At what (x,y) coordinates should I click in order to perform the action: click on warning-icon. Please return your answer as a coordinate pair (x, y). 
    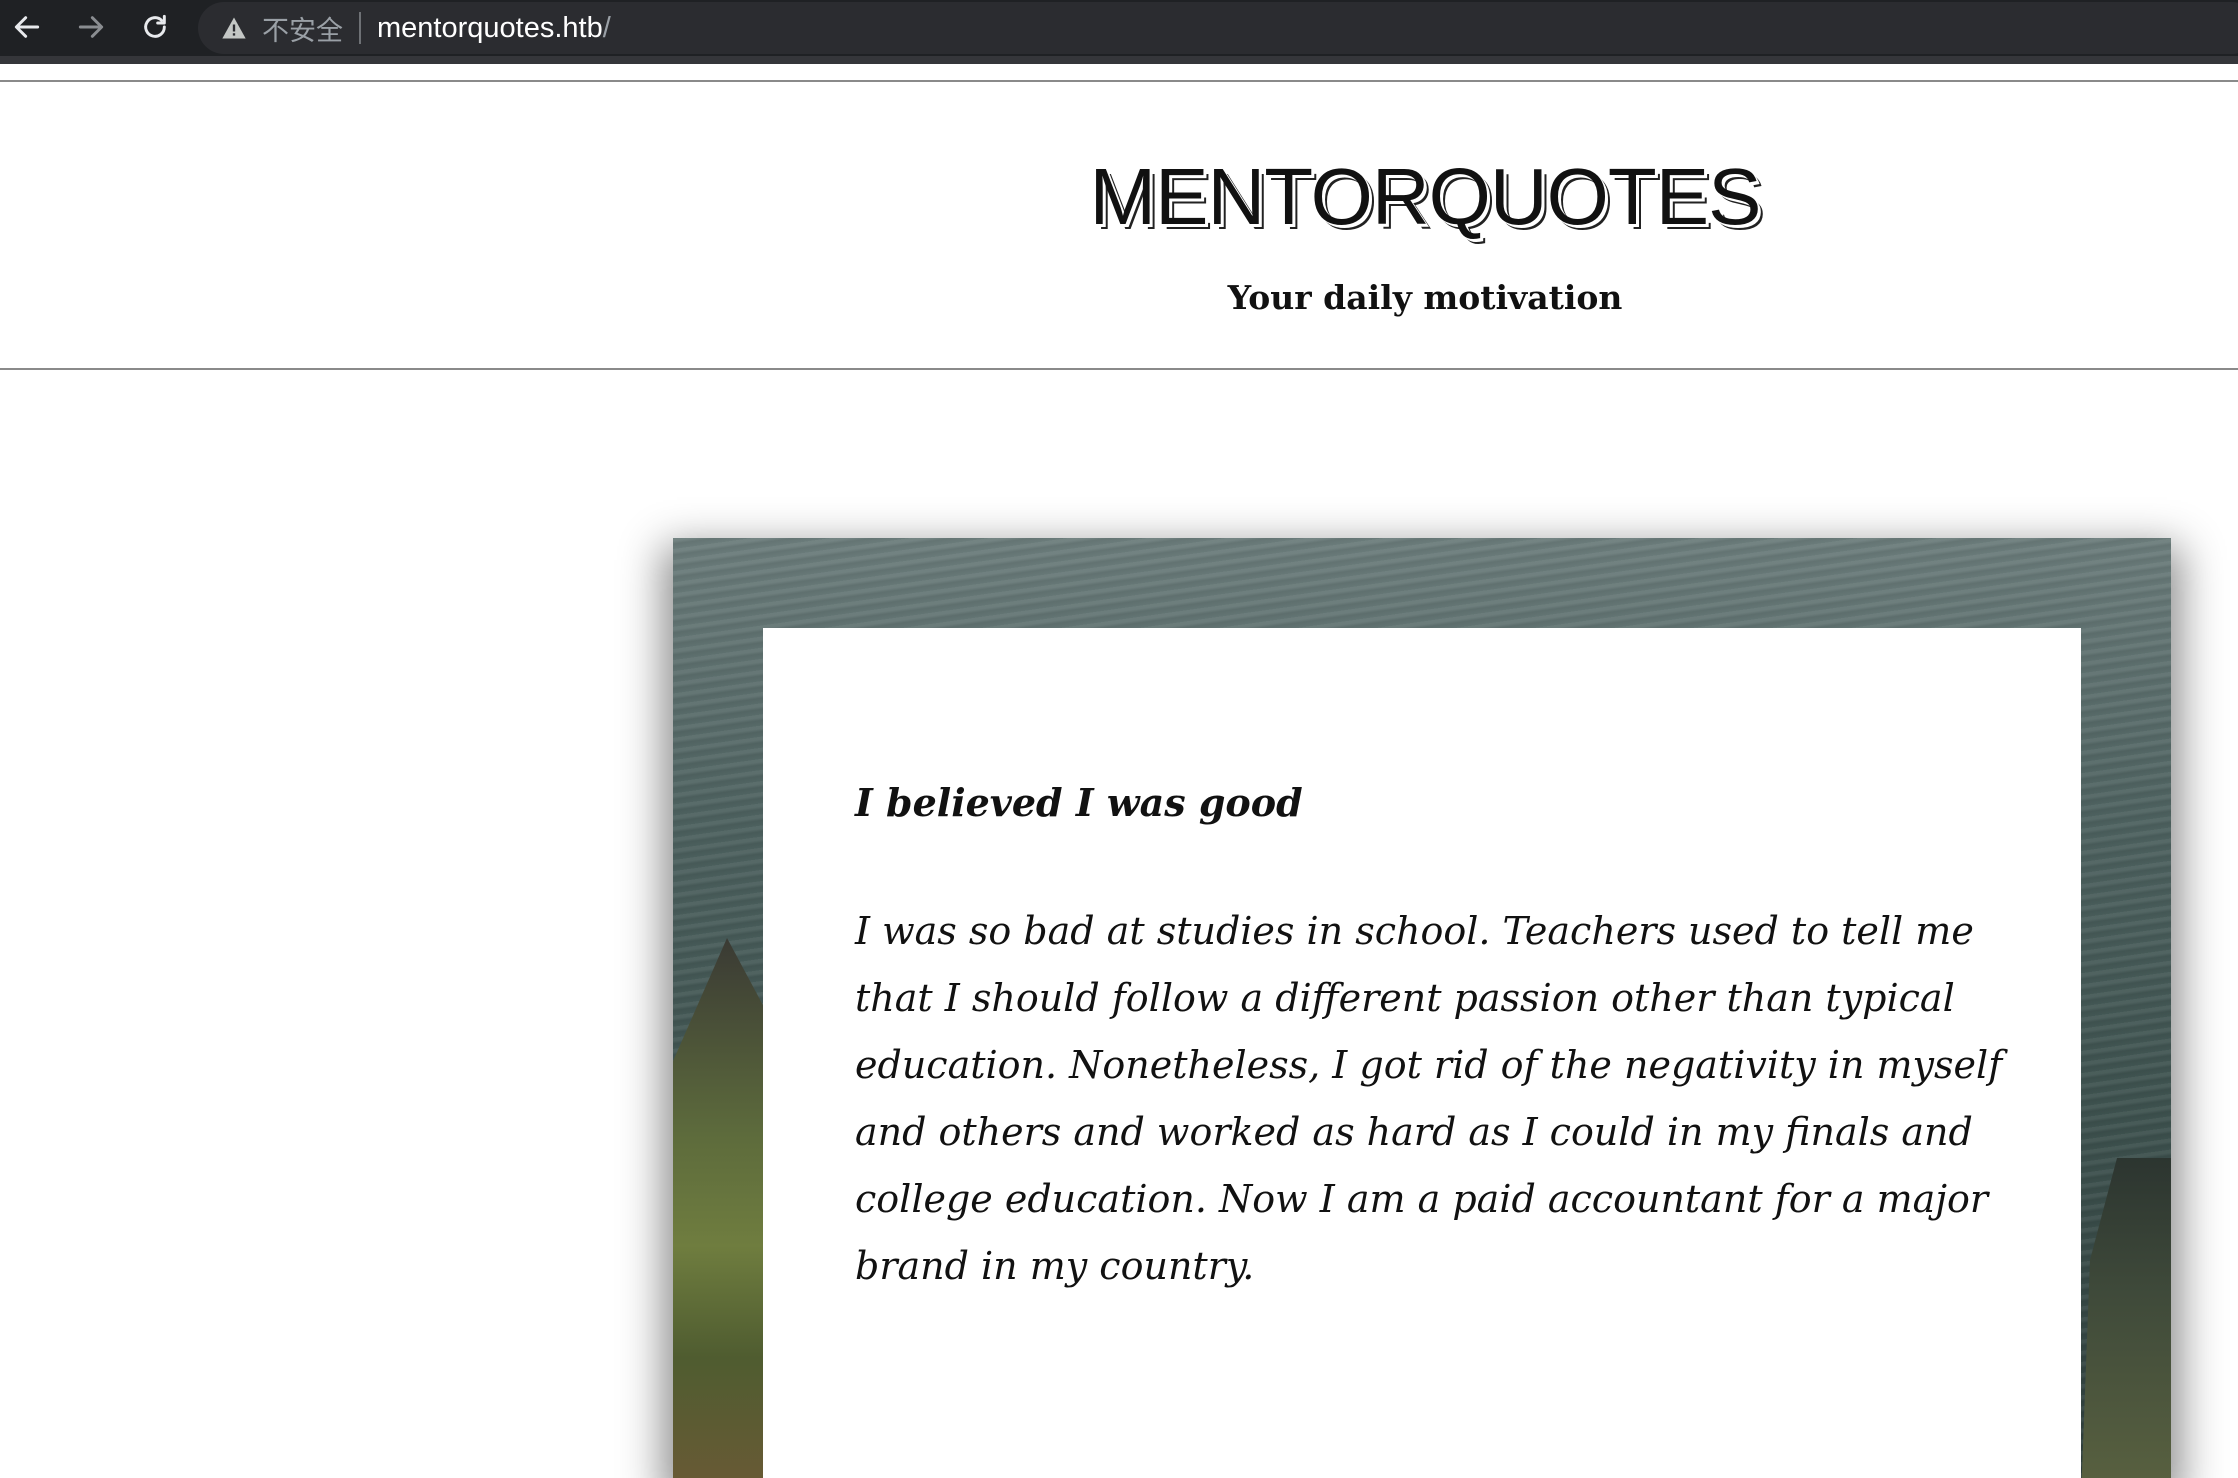
    Looking at the image, I should click on (234, 28).